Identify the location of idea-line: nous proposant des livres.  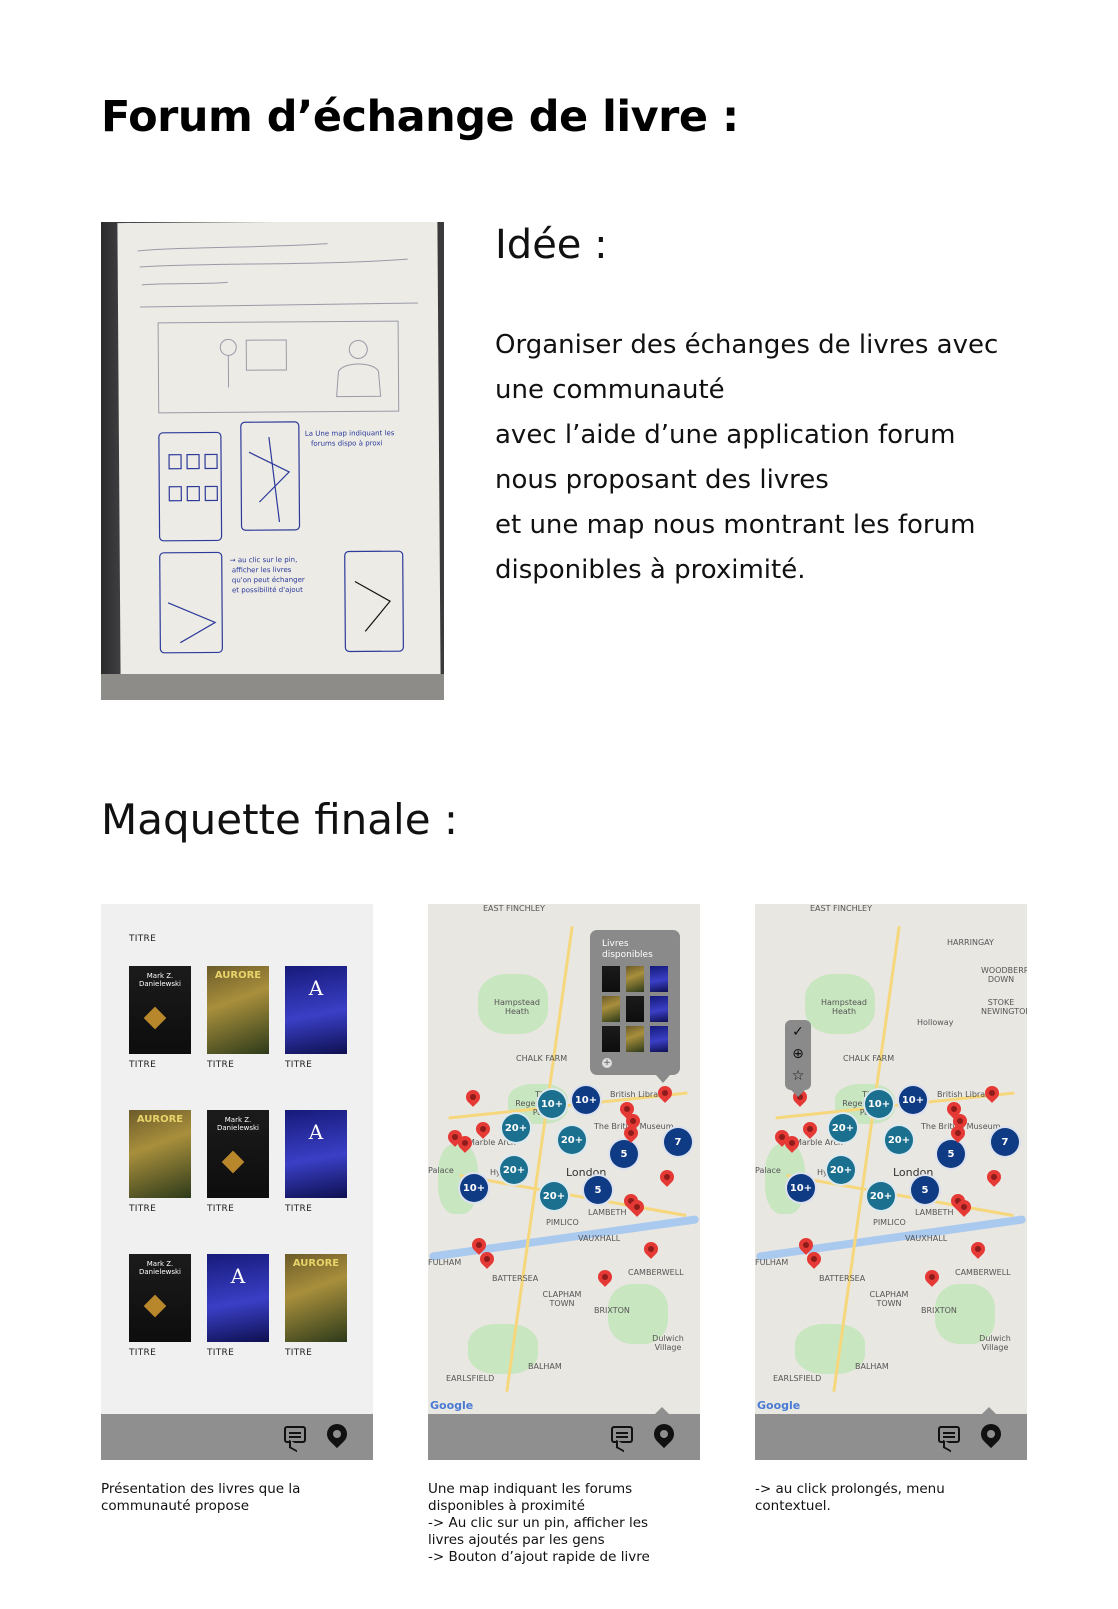
(662, 480).